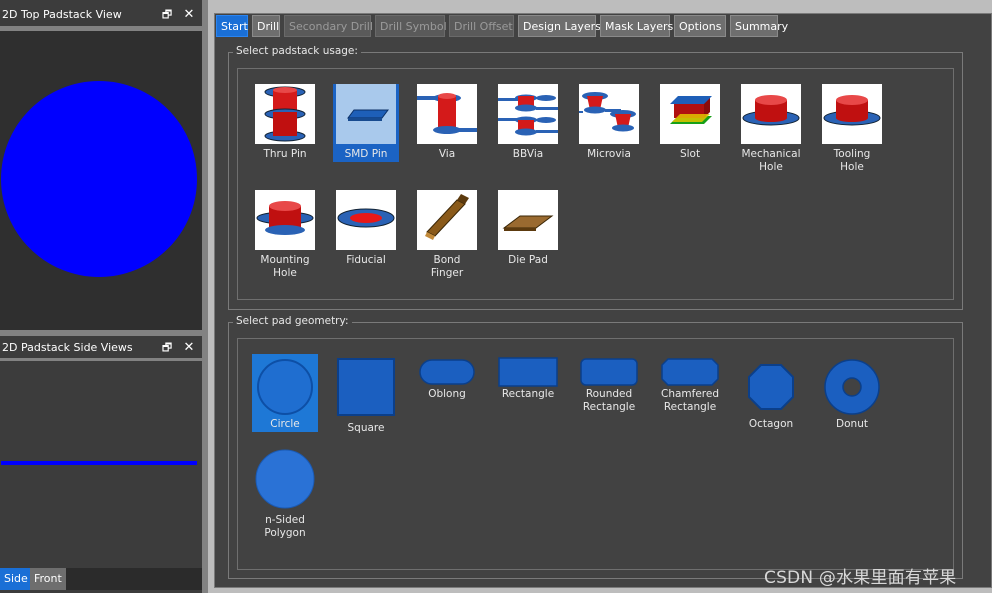  I want to click on geometry-option-label: Chamfered Rectangle, so click(690, 400).